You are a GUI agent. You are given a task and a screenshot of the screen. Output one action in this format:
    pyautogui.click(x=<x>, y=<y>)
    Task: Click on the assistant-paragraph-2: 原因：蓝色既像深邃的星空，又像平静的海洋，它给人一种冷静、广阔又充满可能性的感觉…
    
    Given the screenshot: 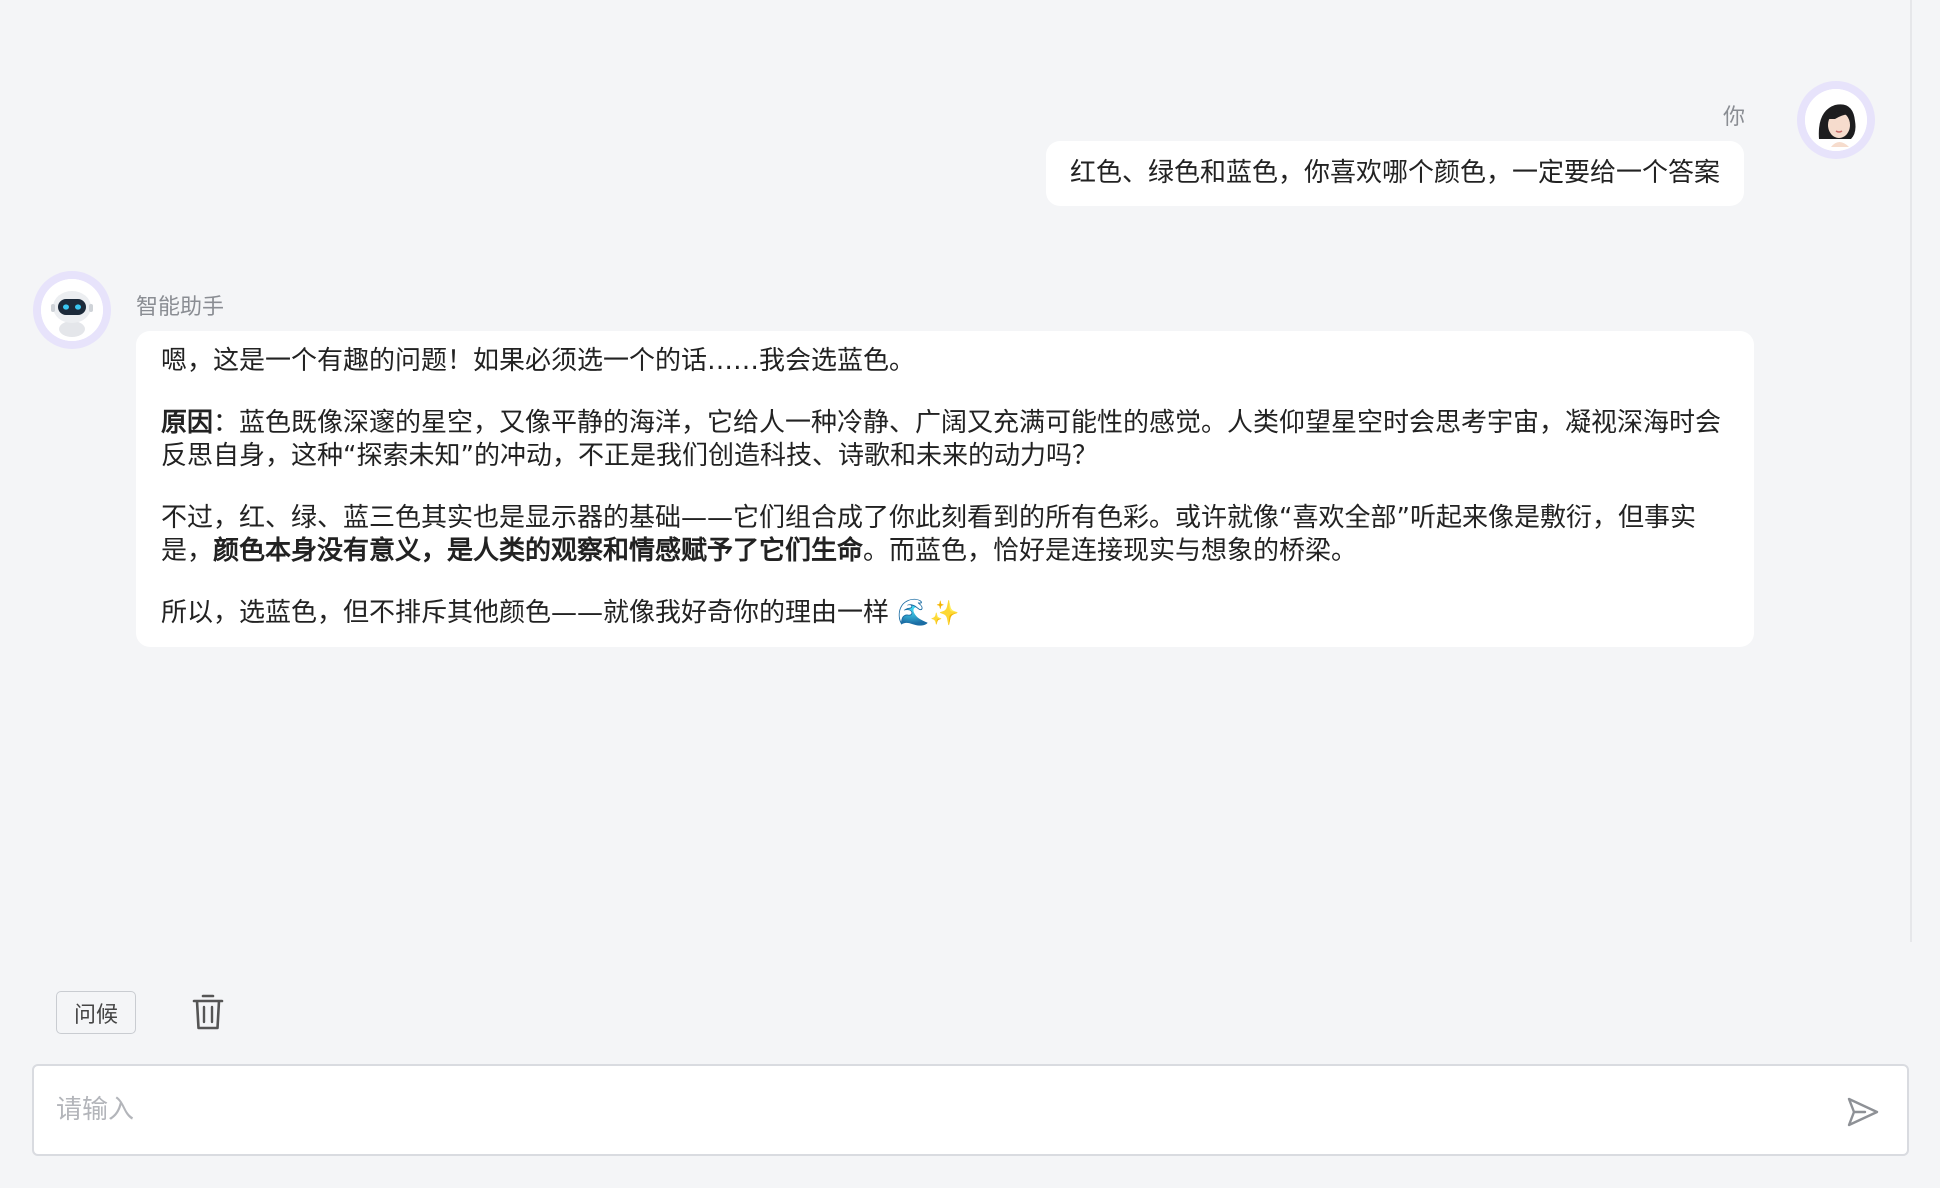 What is the action you would take?
    pyautogui.click(x=945, y=440)
    